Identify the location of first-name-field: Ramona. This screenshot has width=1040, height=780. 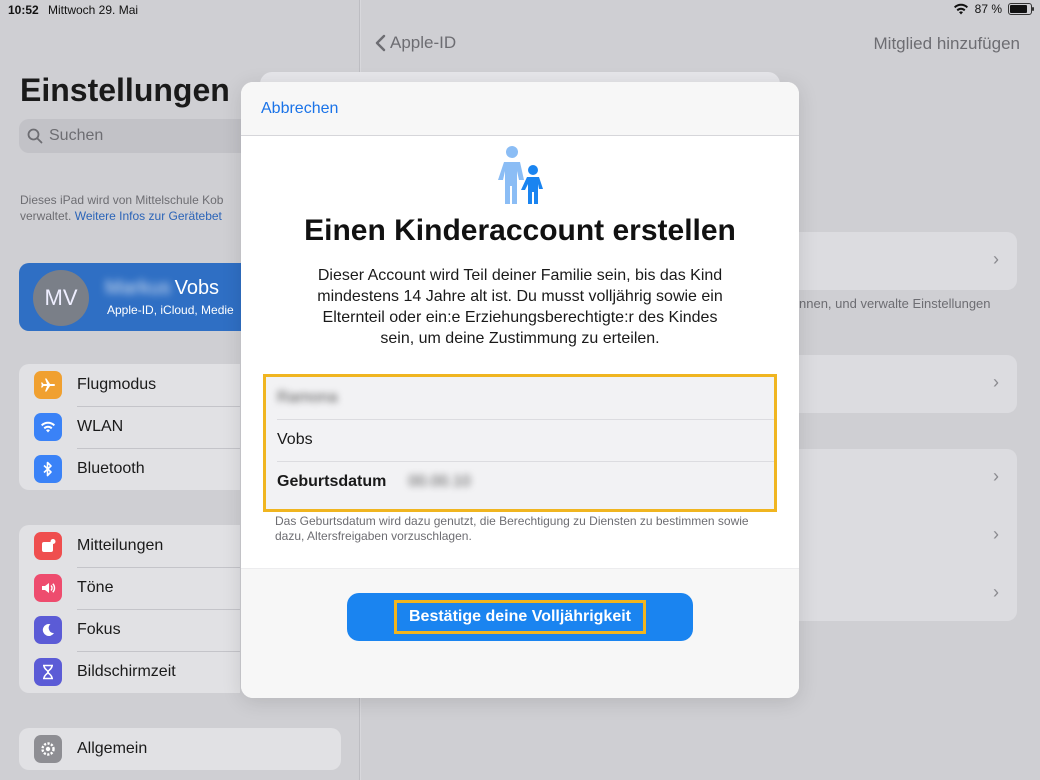
(307, 398).